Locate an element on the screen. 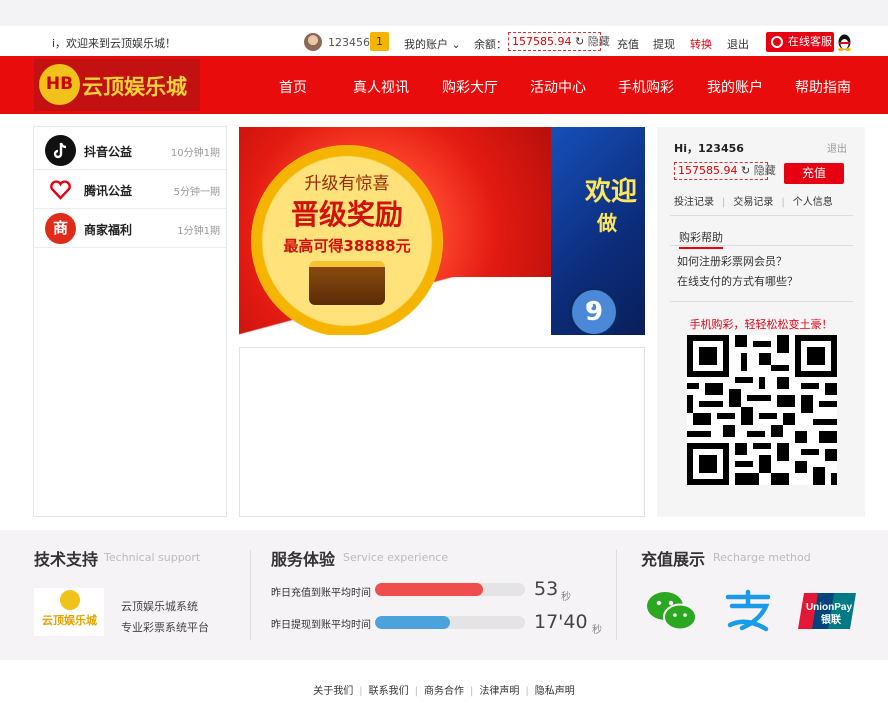 The height and width of the screenshot is (703, 888). unionpay-cn-text: 银联 is located at coordinates (831, 619).